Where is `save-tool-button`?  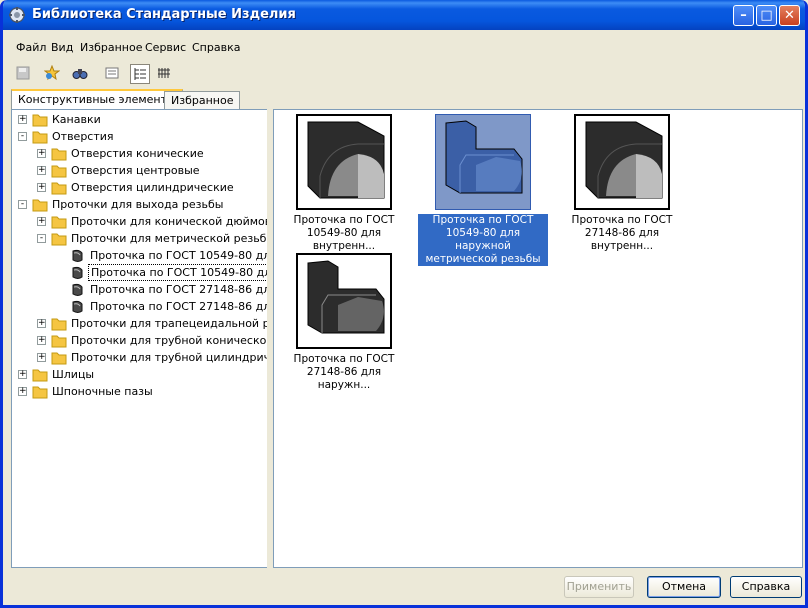 save-tool-button is located at coordinates (24, 74).